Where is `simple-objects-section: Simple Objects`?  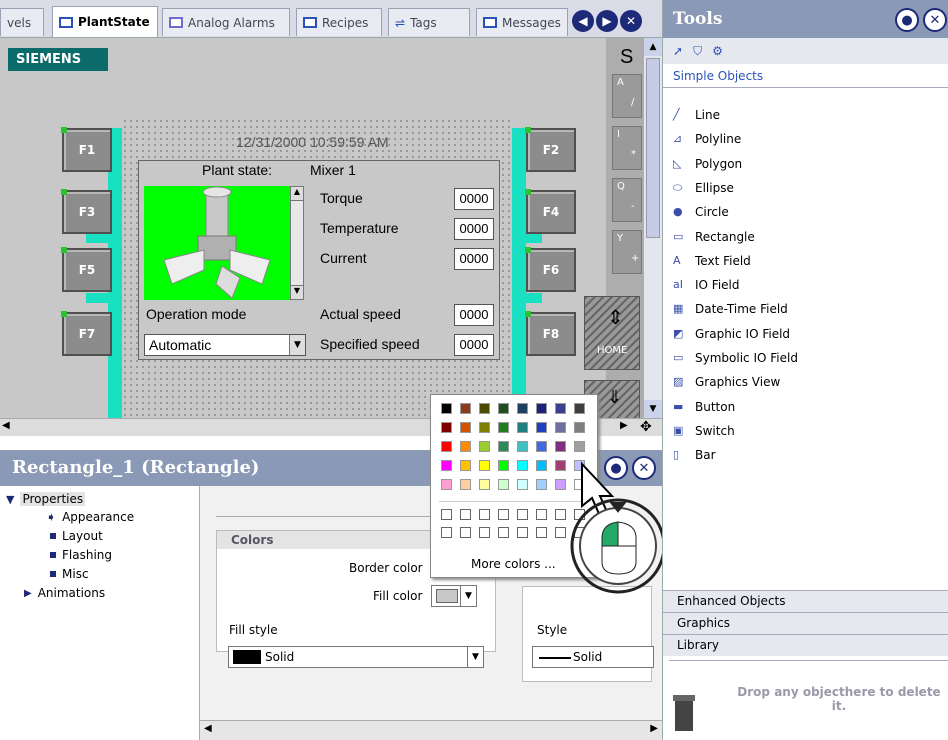 simple-objects-section: Simple Objects is located at coordinates (805, 76).